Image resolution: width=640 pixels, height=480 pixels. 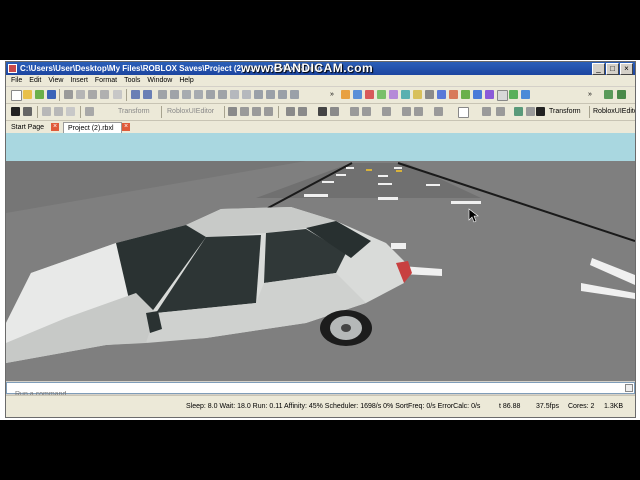 What do you see at coordinates (51, 94) in the screenshot?
I see `save-icon` at bounding box center [51, 94].